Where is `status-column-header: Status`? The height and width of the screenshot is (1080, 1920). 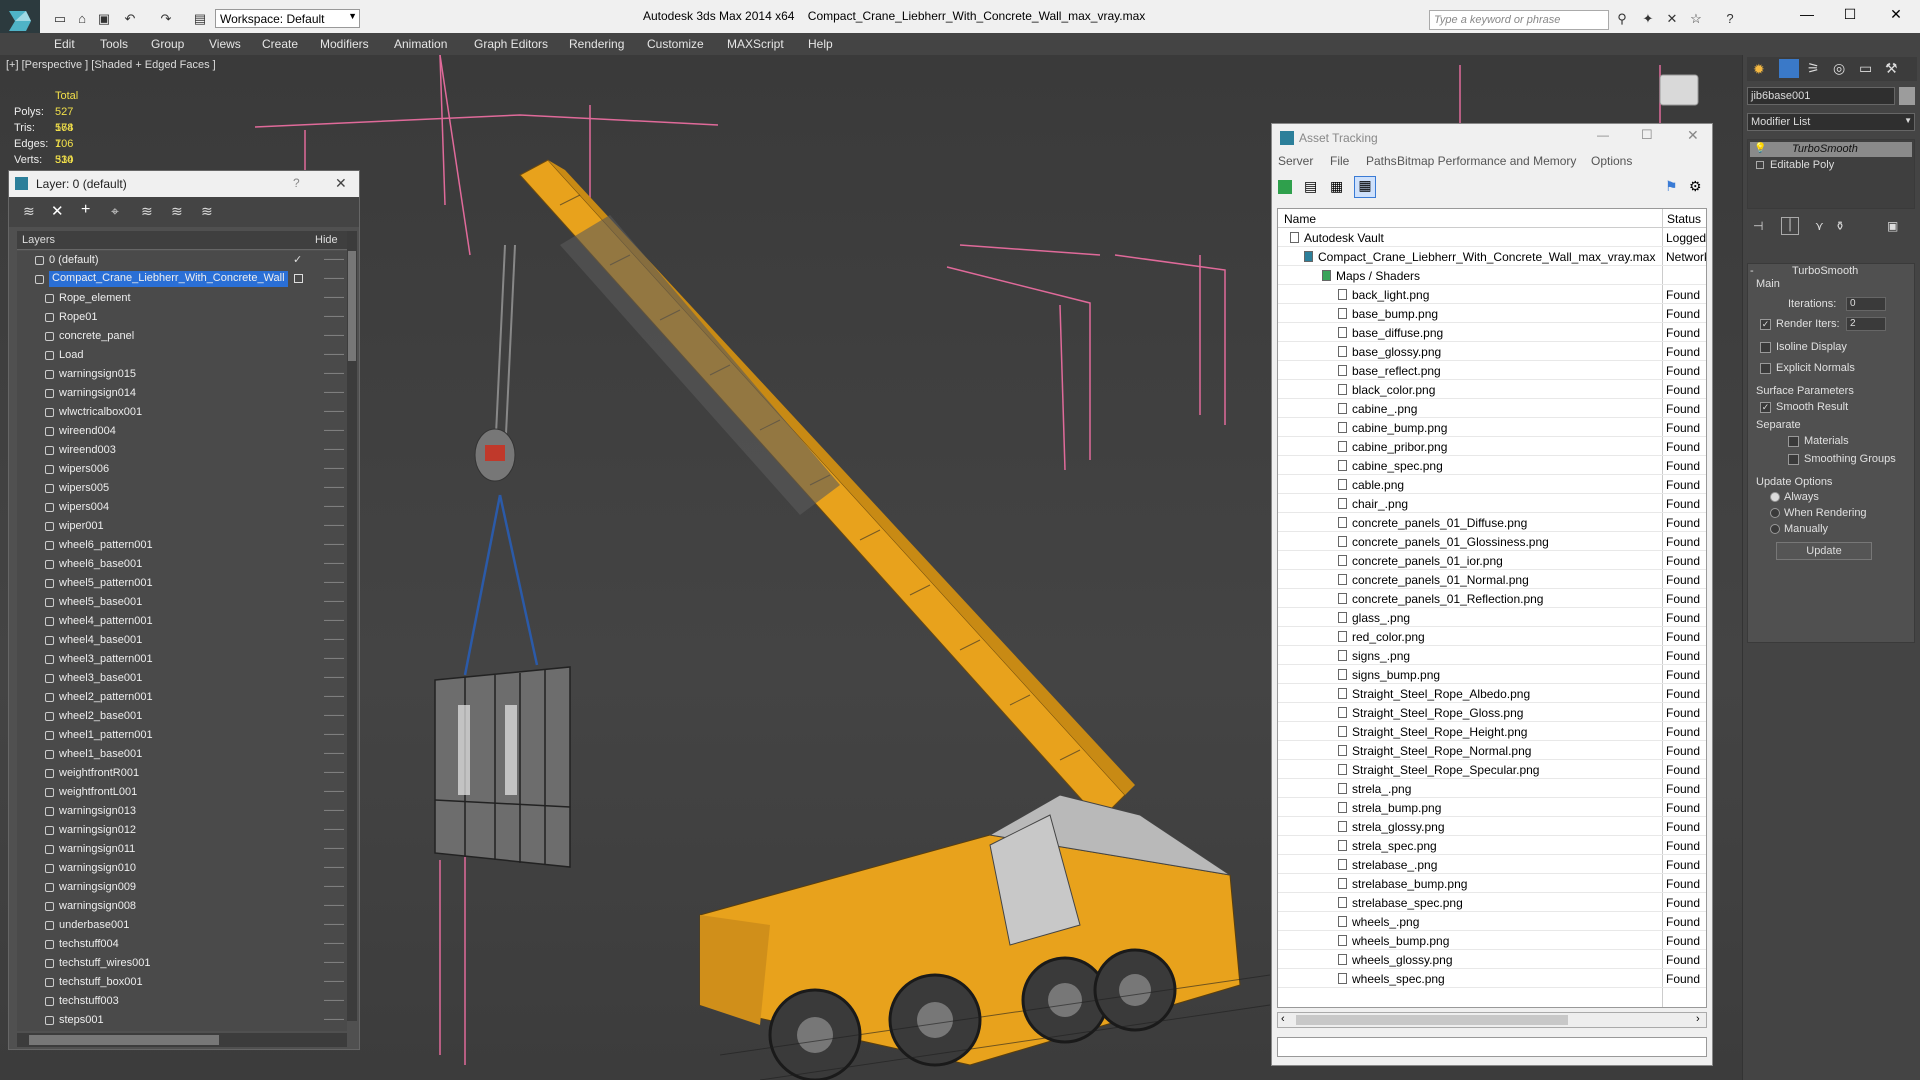
status-column-header: Status is located at coordinates (1684, 219).